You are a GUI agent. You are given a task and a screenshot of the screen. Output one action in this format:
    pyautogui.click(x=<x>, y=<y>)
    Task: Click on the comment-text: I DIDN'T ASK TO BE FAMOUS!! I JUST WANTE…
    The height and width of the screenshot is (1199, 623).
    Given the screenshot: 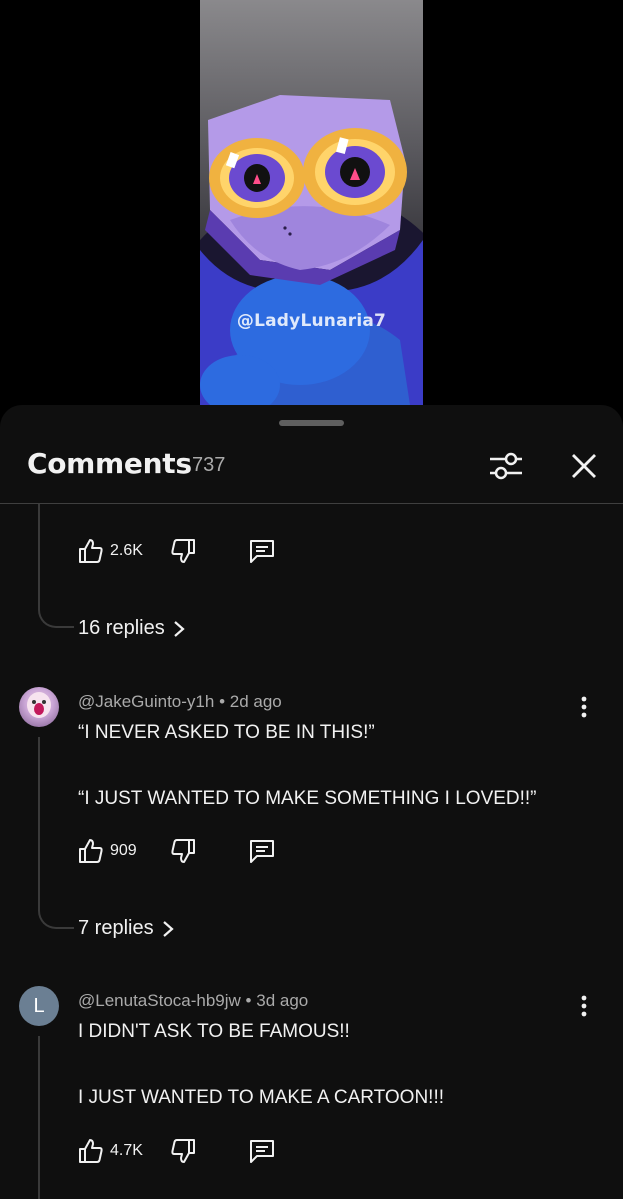 What is the action you would take?
    pyautogui.click(x=328, y=1064)
    